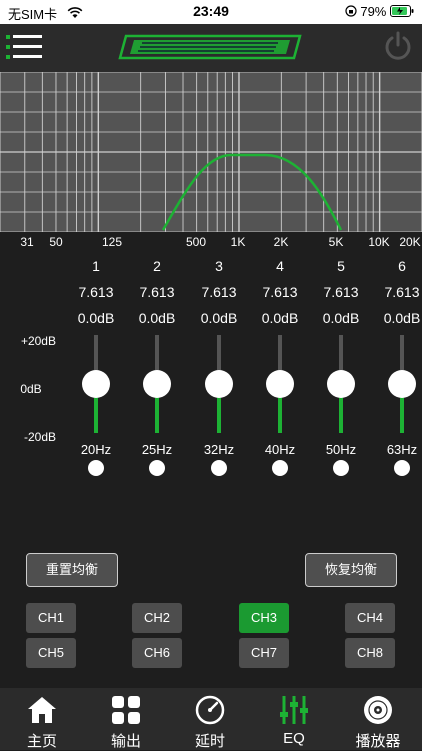 This screenshot has width=422, height=751. What do you see at coordinates (264, 618) in the screenshot?
I see `channel-button-ch3: CH3` at bounding box center [264, 618].